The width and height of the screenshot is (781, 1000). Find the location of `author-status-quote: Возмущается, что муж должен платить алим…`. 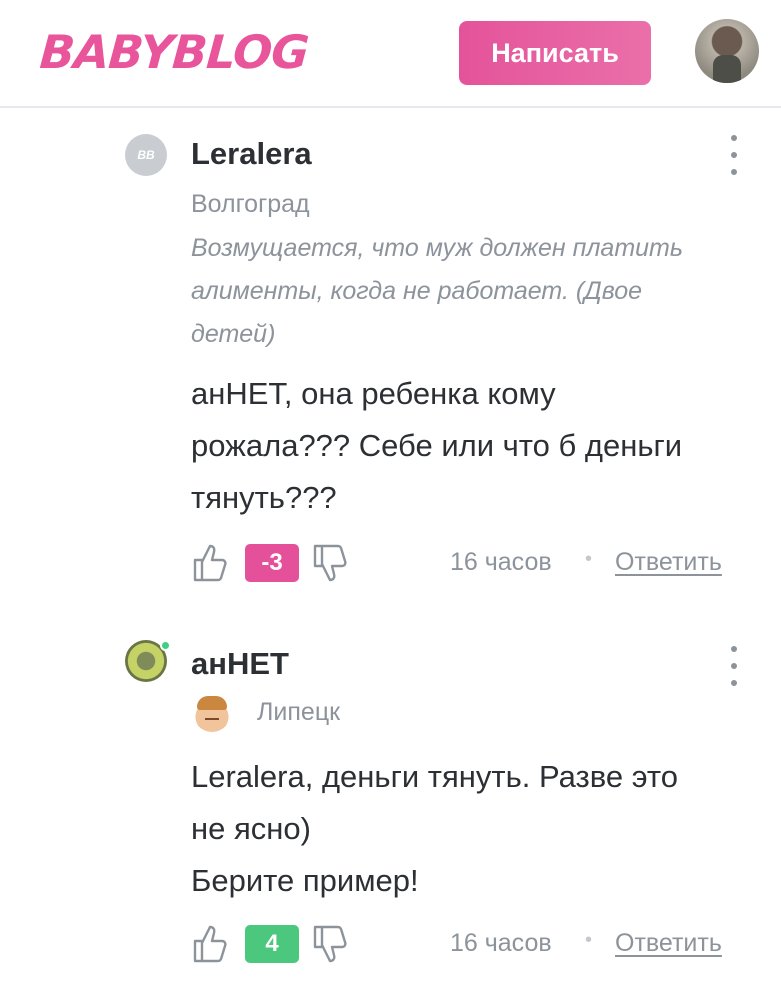

author-status-quote: Возмущается, что муж должен платить алим… is located at coordinates (437, 291).